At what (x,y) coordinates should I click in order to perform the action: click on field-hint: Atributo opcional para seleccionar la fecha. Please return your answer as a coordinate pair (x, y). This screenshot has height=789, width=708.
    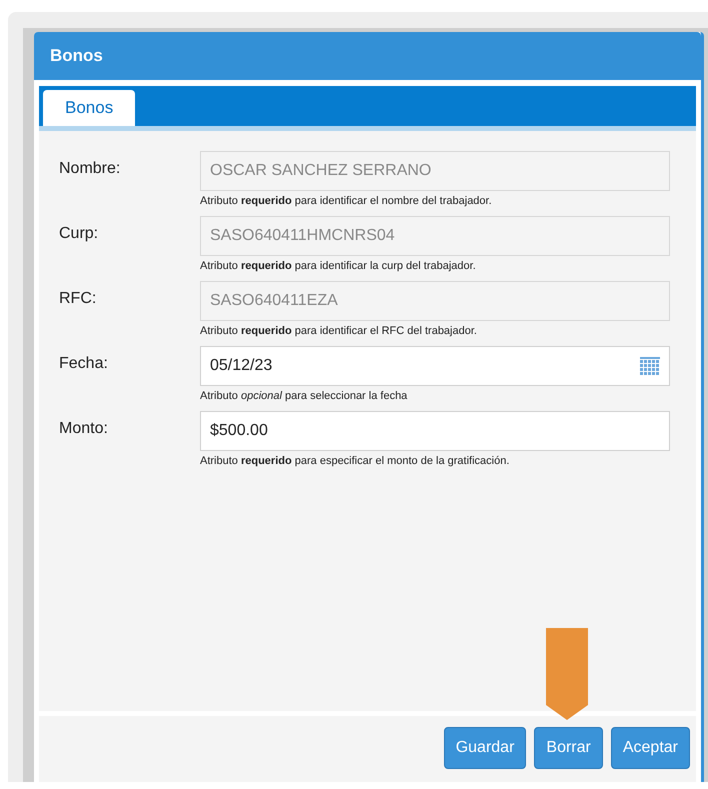
    Looking at the image, I should click on (304, 396).